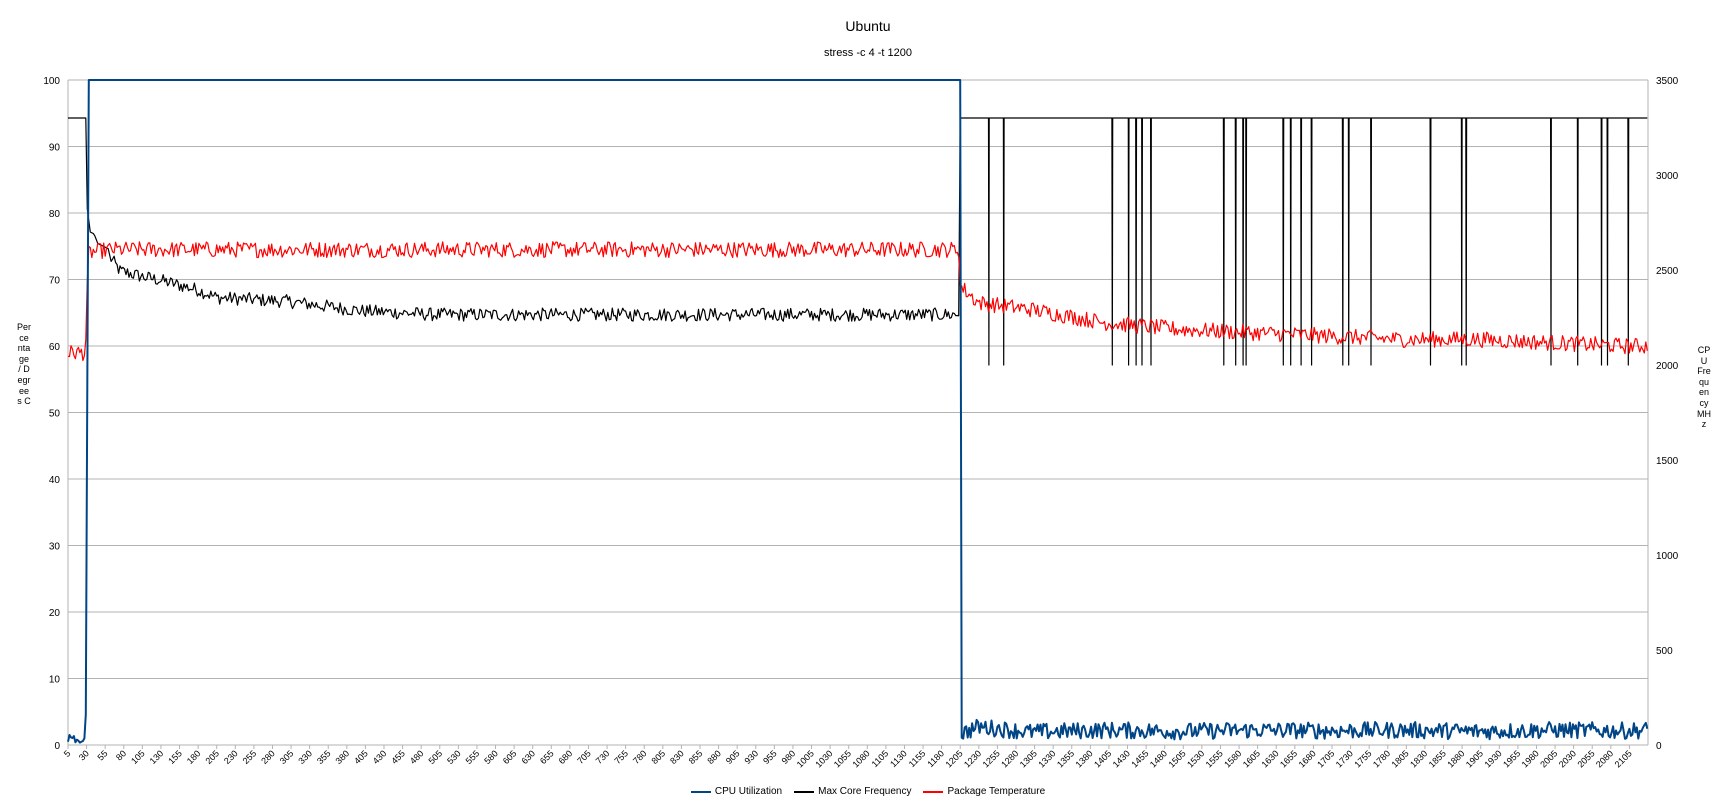 The image size is (1736, 807). Describe the element at coordinates (868, 53) in the screenshot. I see `chart-subtitle: stress -c 4 -t 1200` at that location.